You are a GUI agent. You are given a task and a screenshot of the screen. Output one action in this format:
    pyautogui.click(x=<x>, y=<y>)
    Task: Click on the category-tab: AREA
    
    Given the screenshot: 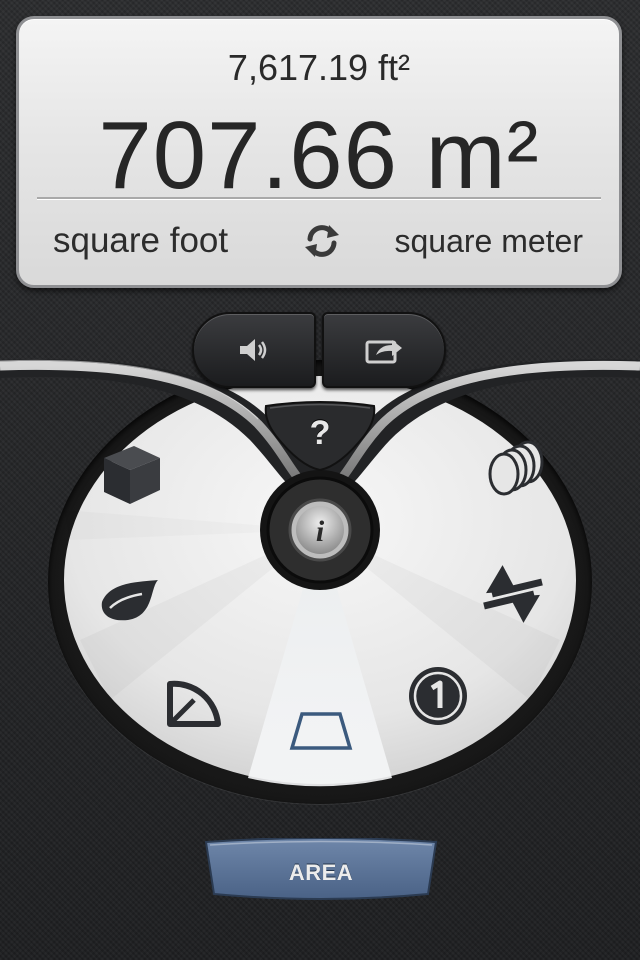 What is the action you would take?
    pyautogui.click(x=321, y=870)
    